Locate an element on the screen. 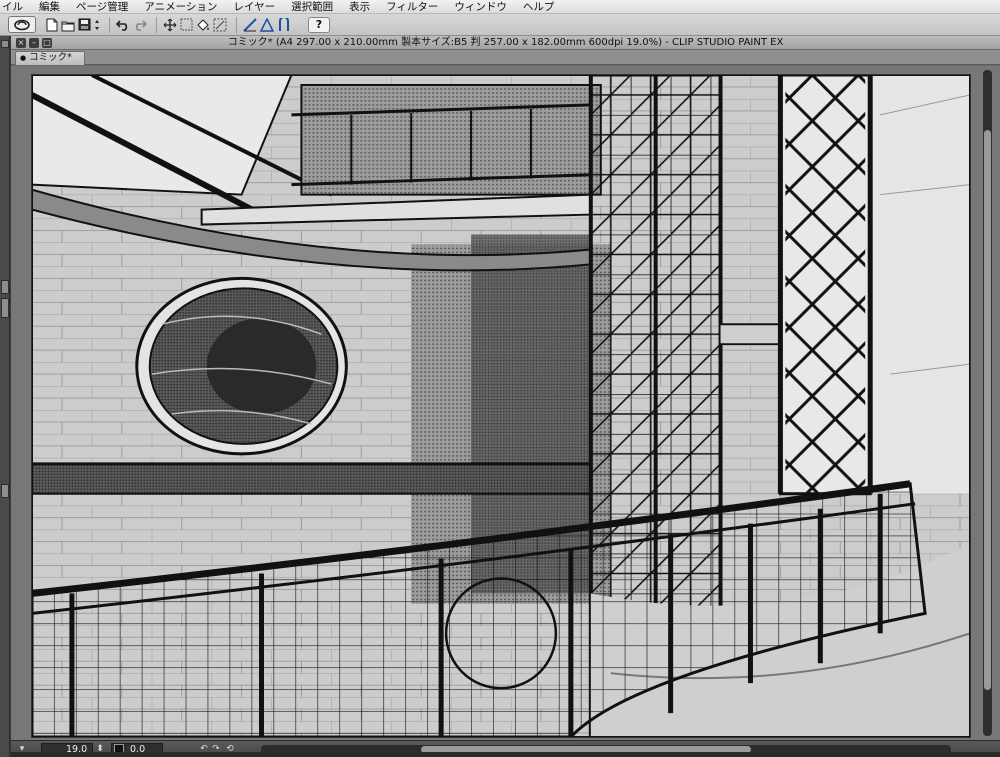  document-tab: ● コミック* is located at coordinates (50, 58).